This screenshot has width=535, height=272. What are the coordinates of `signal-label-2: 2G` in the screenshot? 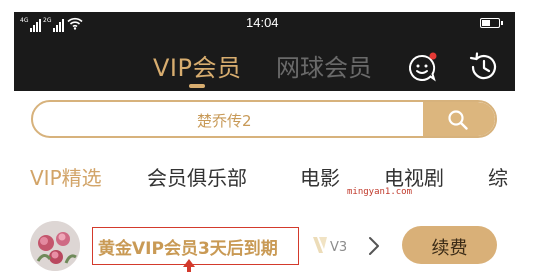 It's located at (47, 20).